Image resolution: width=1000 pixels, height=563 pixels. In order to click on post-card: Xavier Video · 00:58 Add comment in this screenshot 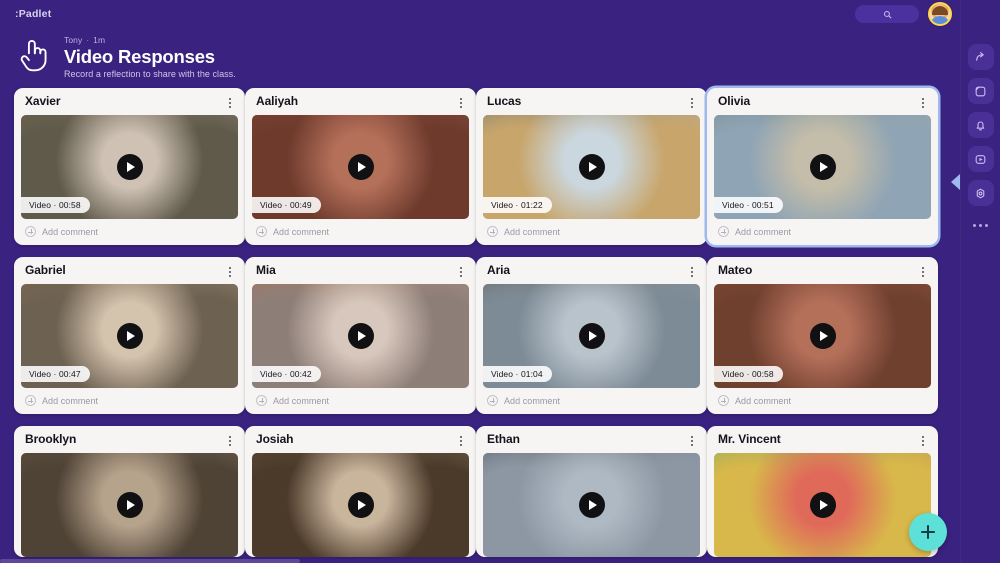, I will do `click(129, 166)`.